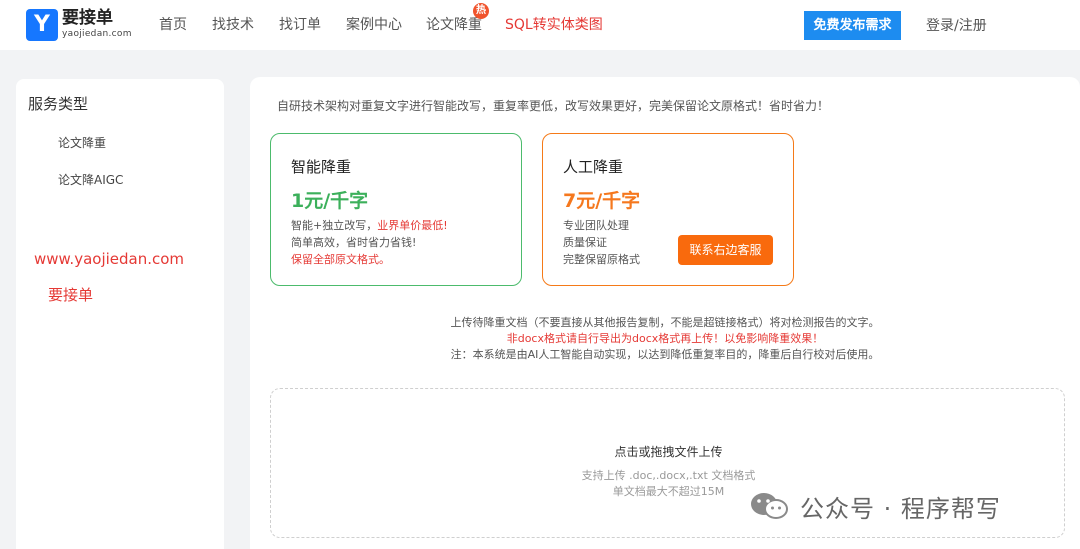 The width and height of the screenshot is (1080, 549). Describe the element at coordinates (668, 452) in the screenshot. I see `upload-title: 点击或拖拽文件上传` at that location.